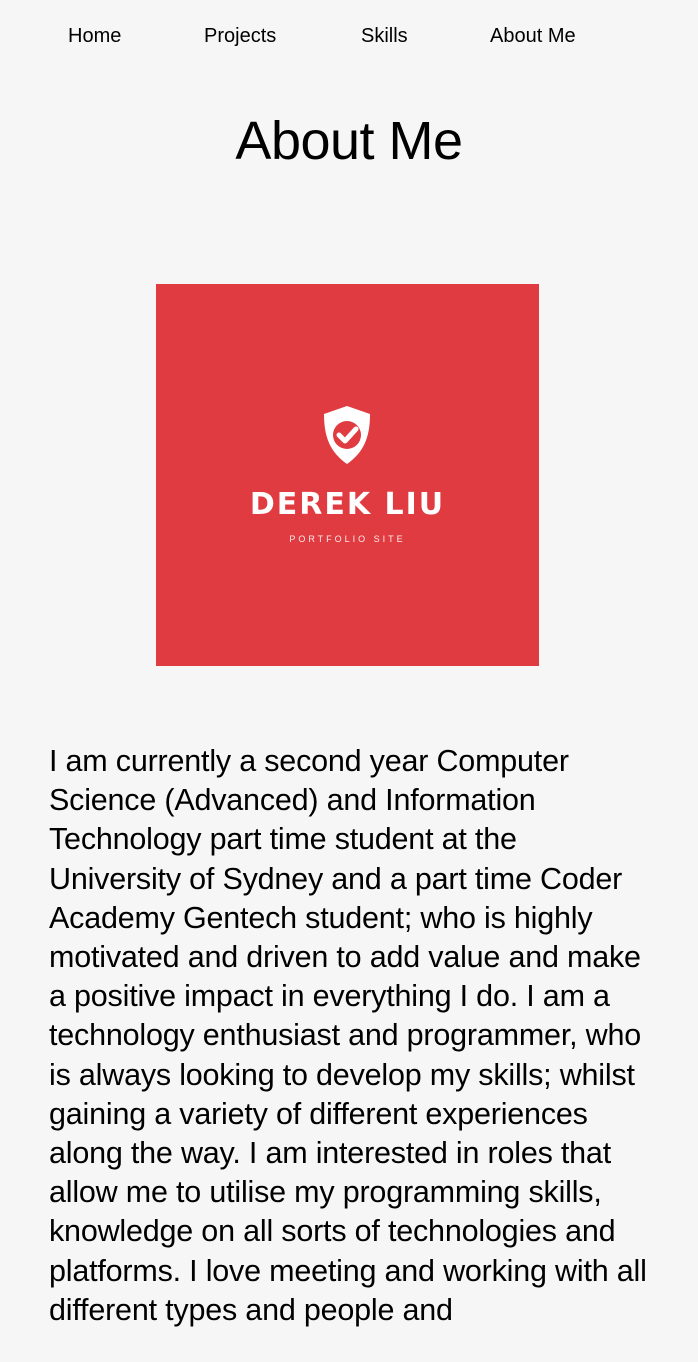 This screenshot has width=698, height=1362. Describe the element at coordinates (94, 36) in the screenshot. I see `nav-link-home: Home` at that location.